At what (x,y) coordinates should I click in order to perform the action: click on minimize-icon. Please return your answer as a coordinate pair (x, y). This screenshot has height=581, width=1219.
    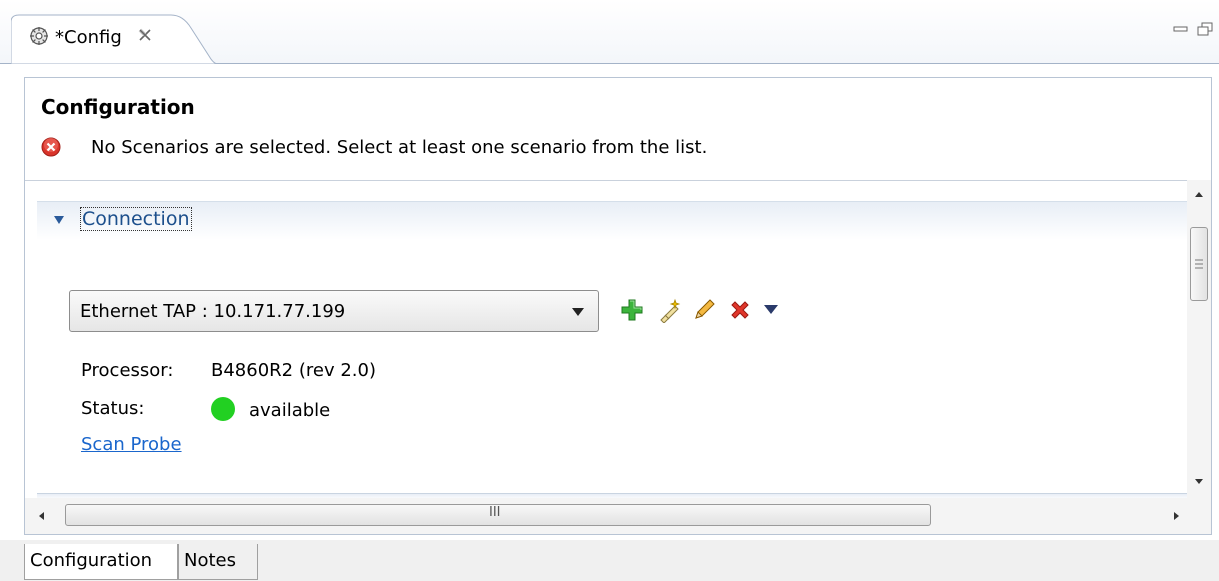
    Looking at the image, I should click on (1181, 29).